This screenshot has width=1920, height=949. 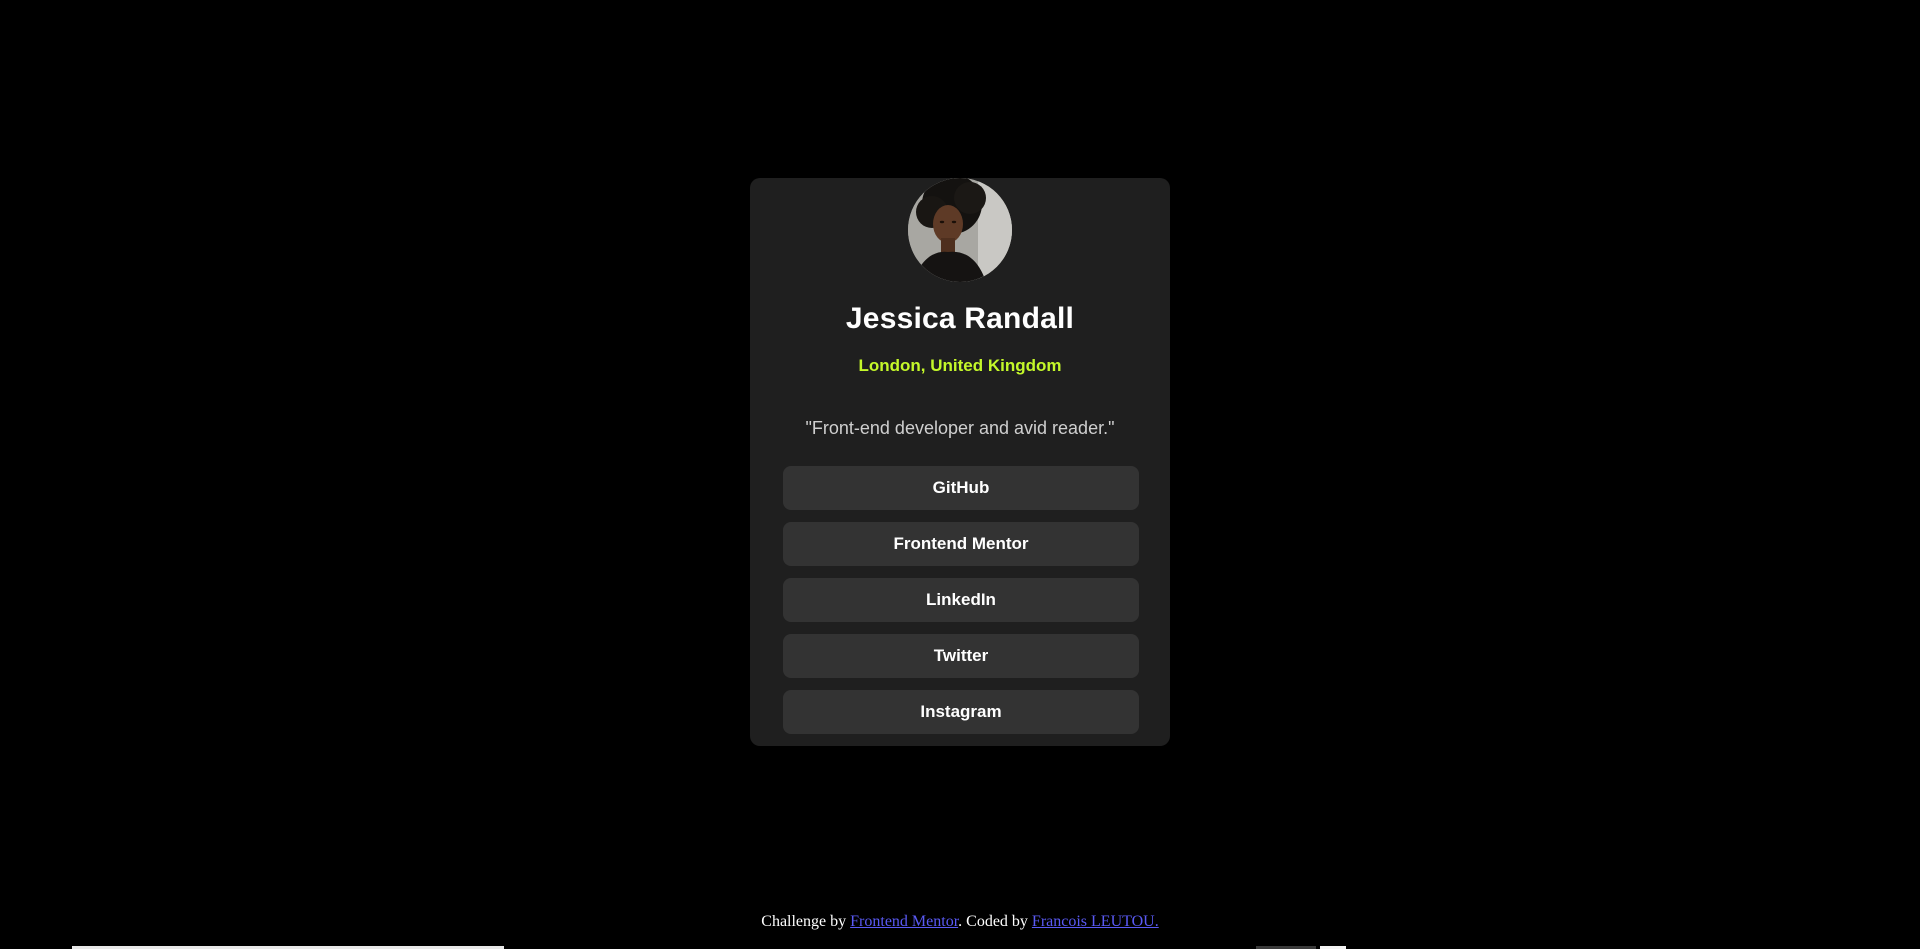 I want to click on profile-location: London, United Kingdom, so click(x=960, y=365).